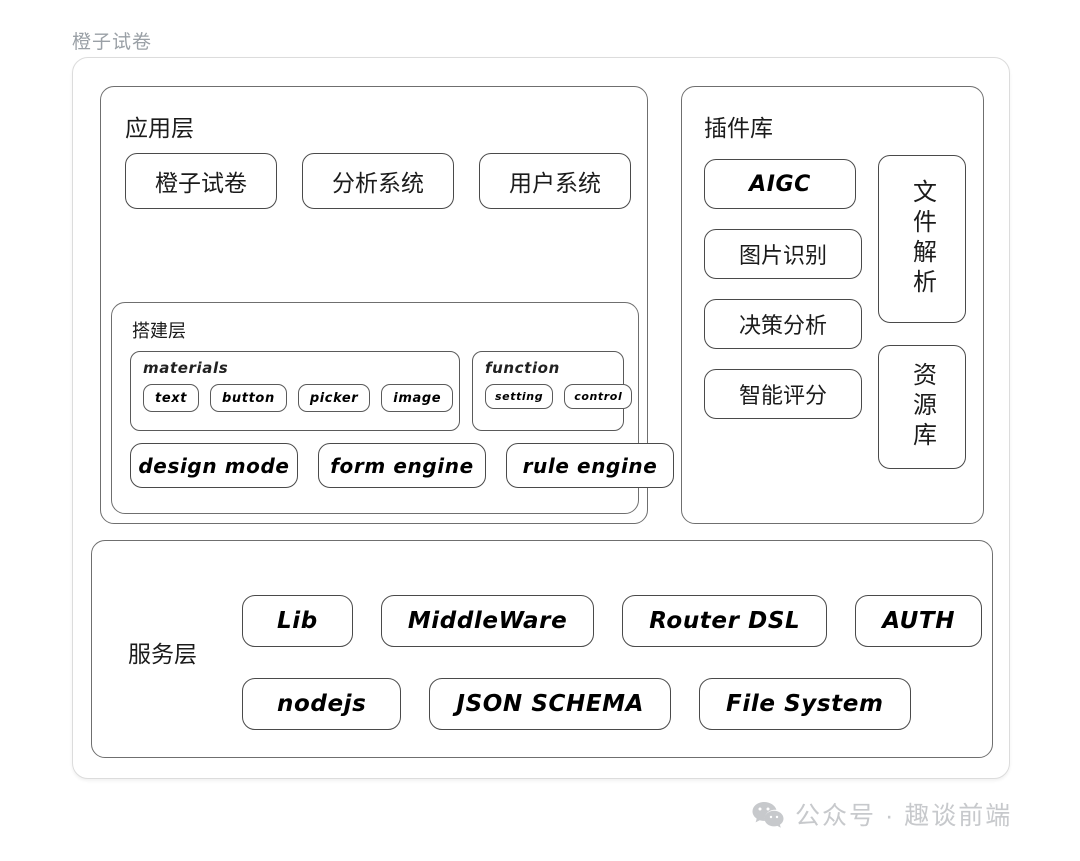 This screenshot has height=861, width=1080. What do you see at coordinates (559, 396) in the screenshot?
I see `function-chip-row: setting control` at bounding box center [559, 396].